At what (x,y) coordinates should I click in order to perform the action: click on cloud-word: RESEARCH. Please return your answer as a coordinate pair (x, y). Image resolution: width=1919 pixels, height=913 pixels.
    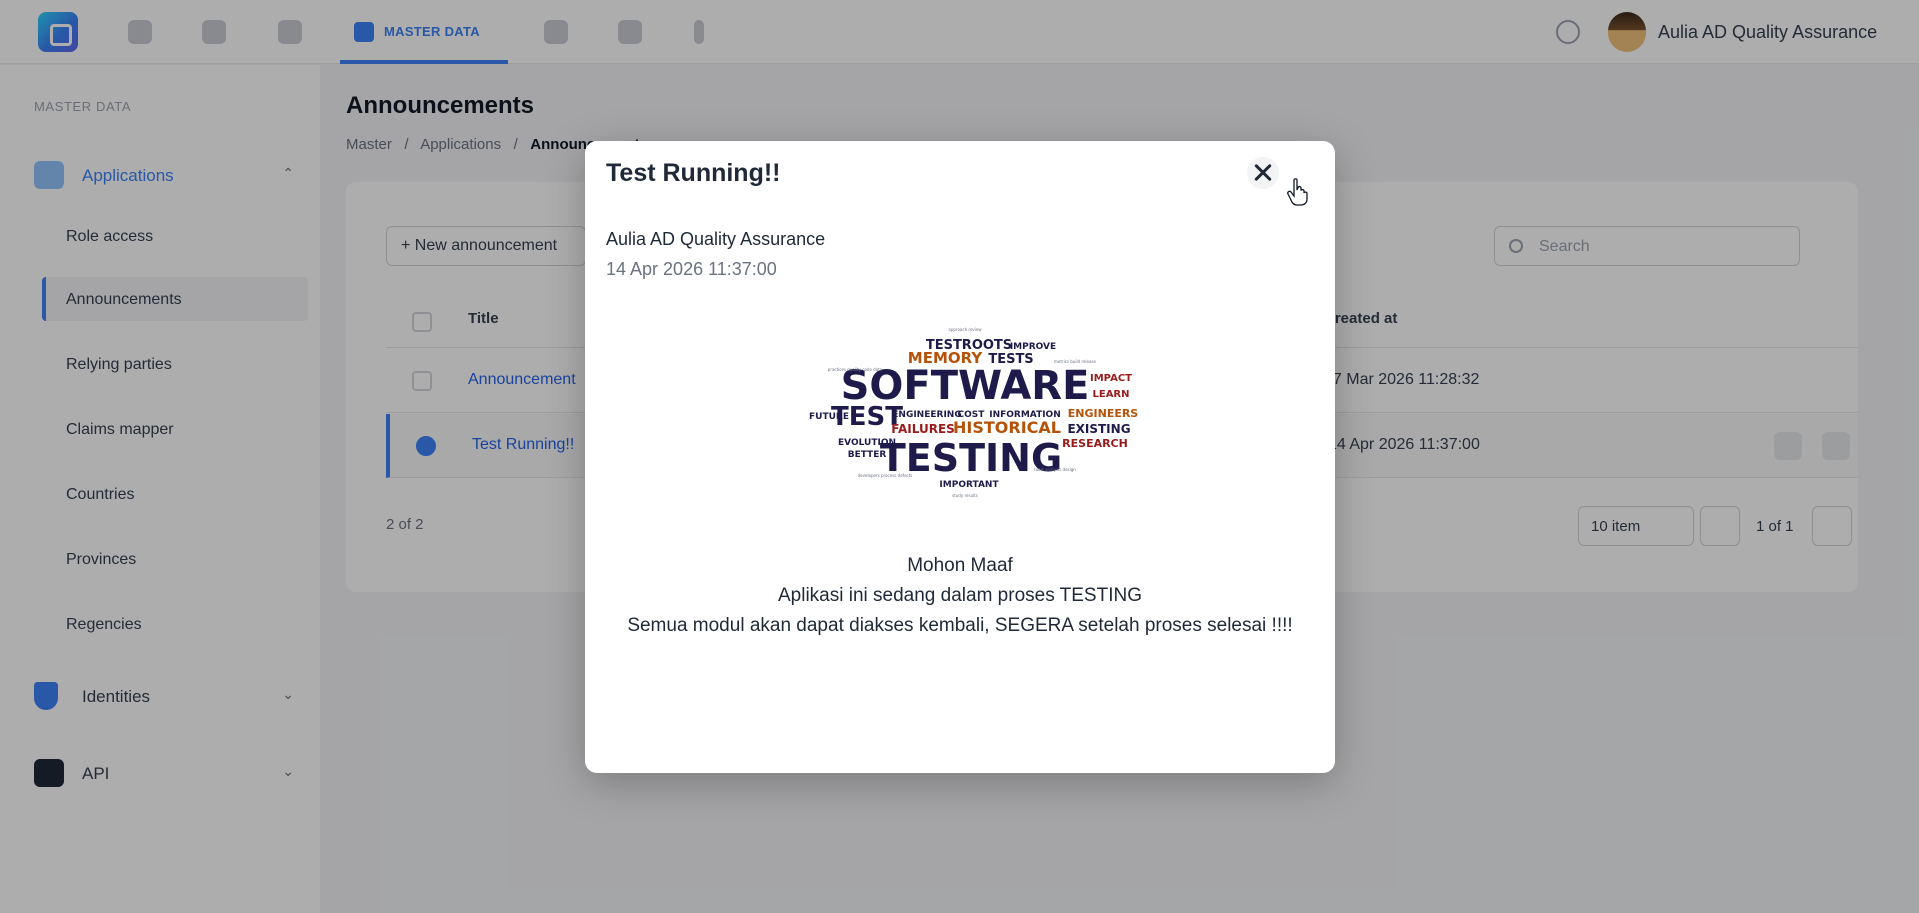
    Looking at the image, I should click on (1095, 443).